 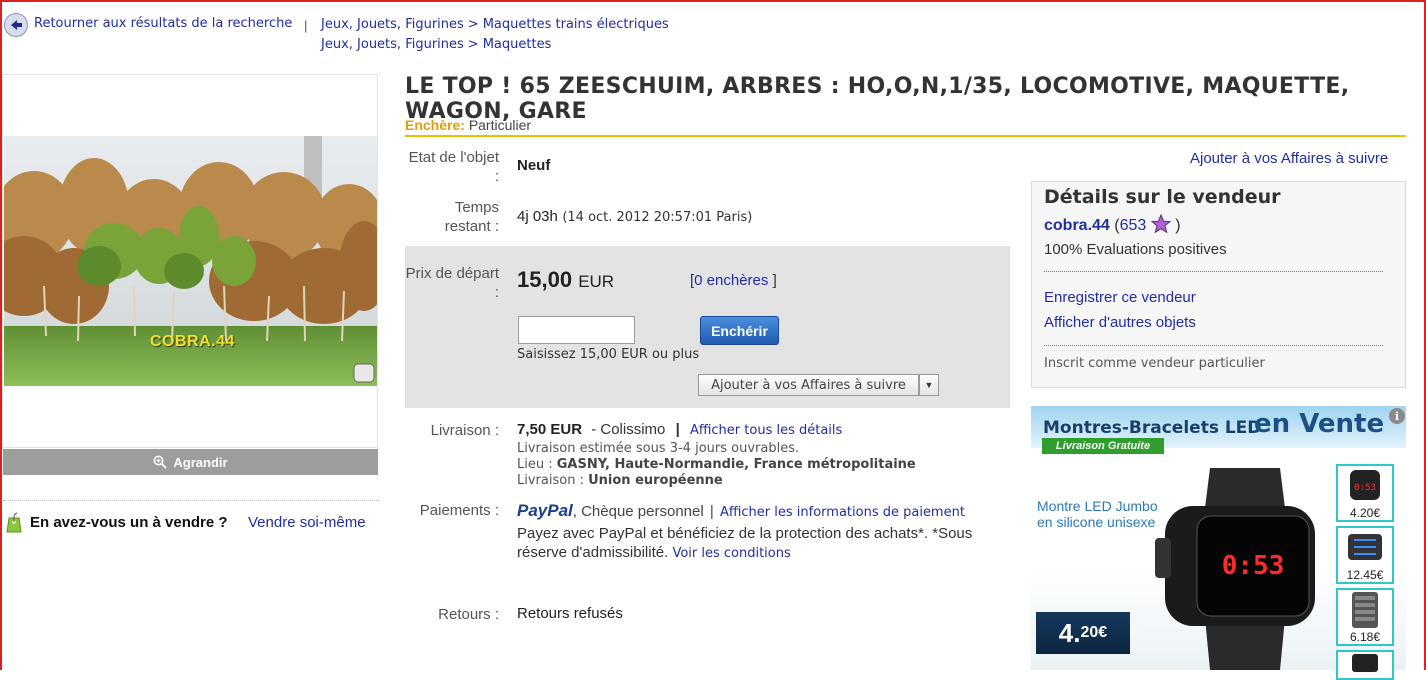 I want to click on breadcrumb: Jeux, Jouets, Figurines > Maquettes, so click(x=436, y=44).